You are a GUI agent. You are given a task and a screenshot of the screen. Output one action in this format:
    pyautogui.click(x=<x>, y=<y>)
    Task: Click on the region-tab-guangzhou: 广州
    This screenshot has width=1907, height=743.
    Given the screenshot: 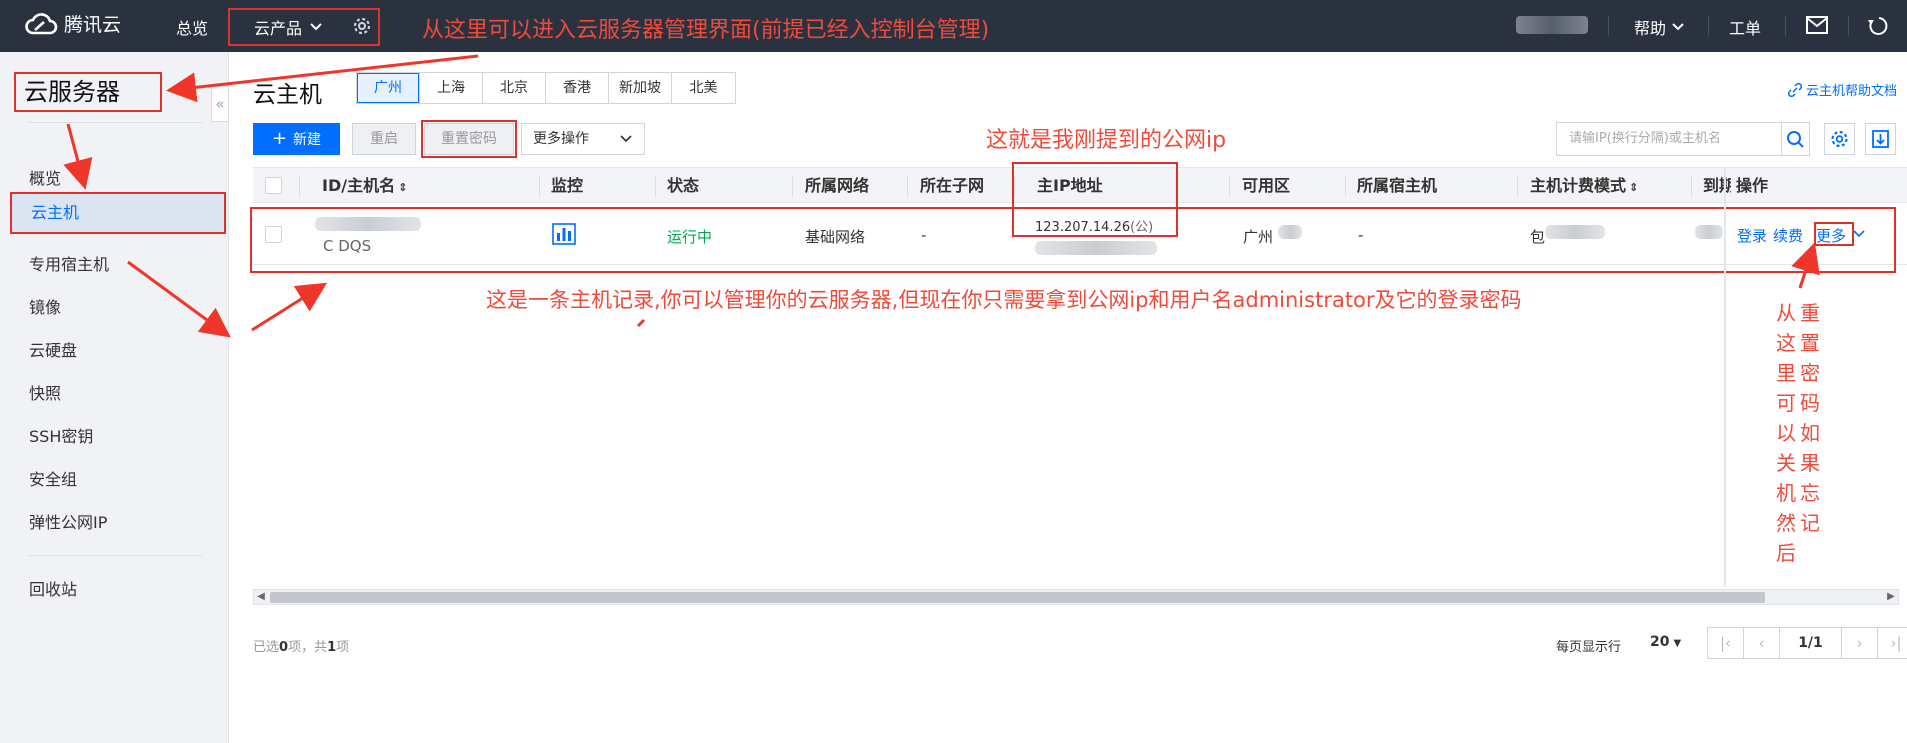 What is the action you would take?
    pyautogui.click(x=388, y=88)
    